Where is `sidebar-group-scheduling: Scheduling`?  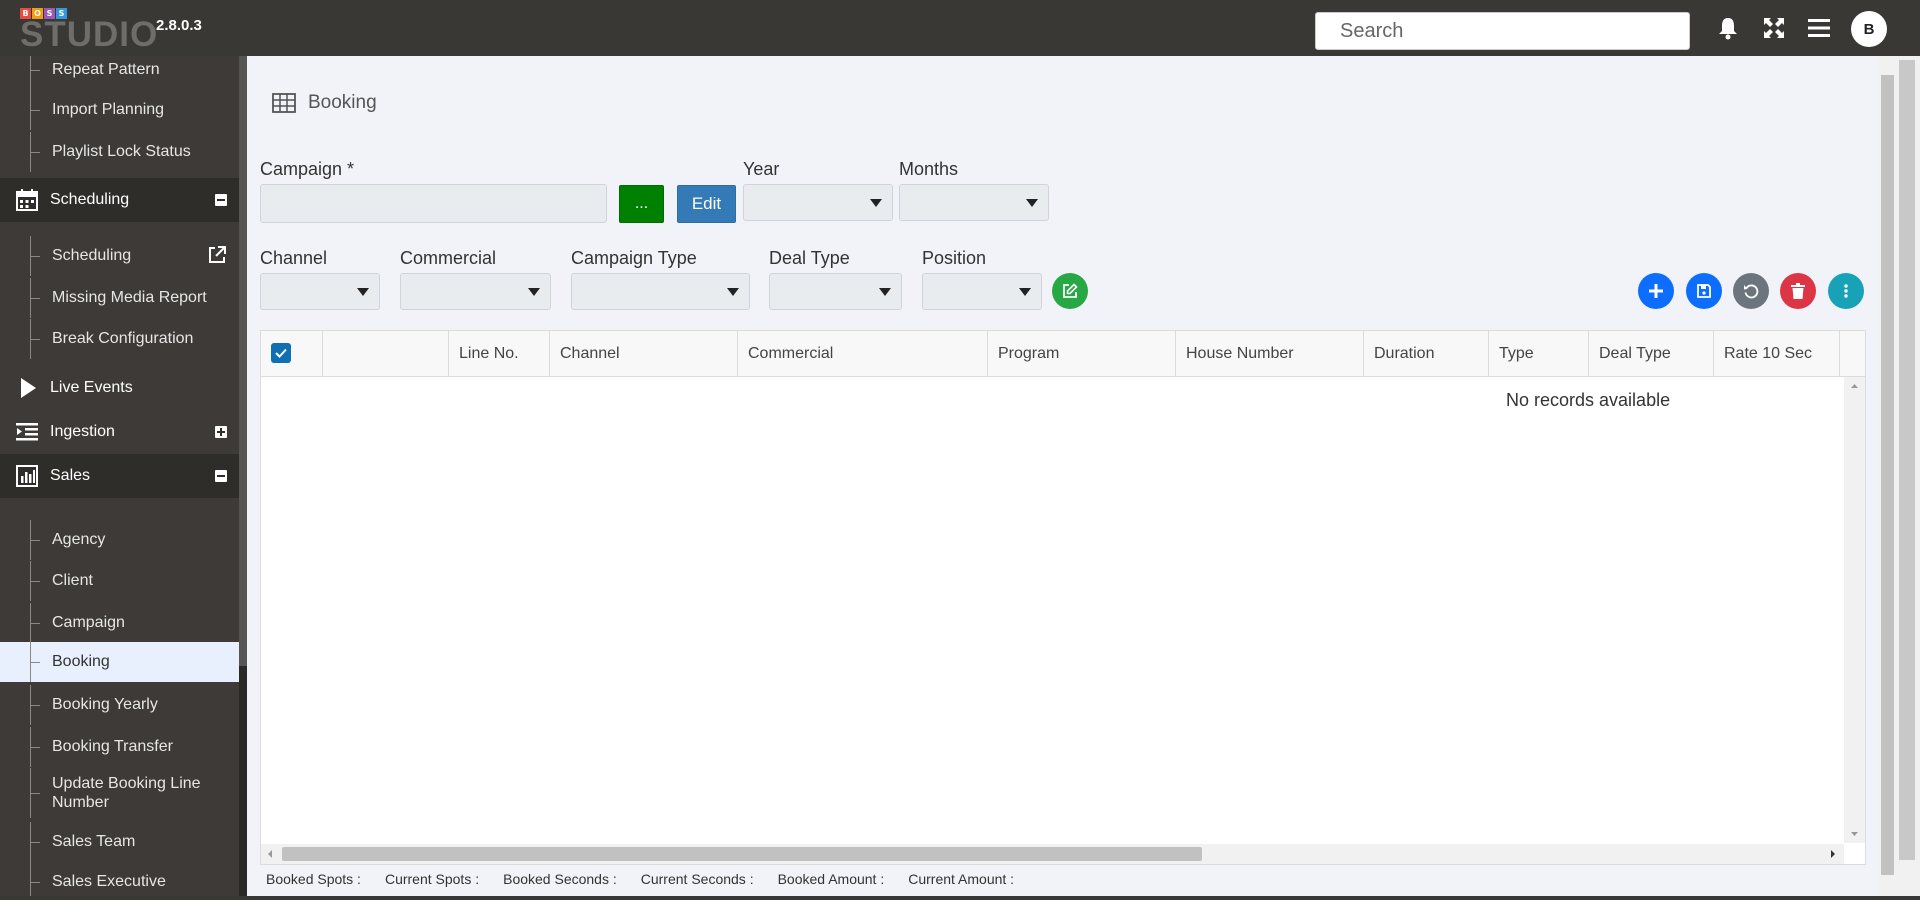
sidebar-group-scheduling: Scheduling is located at coordinates (119, 200).